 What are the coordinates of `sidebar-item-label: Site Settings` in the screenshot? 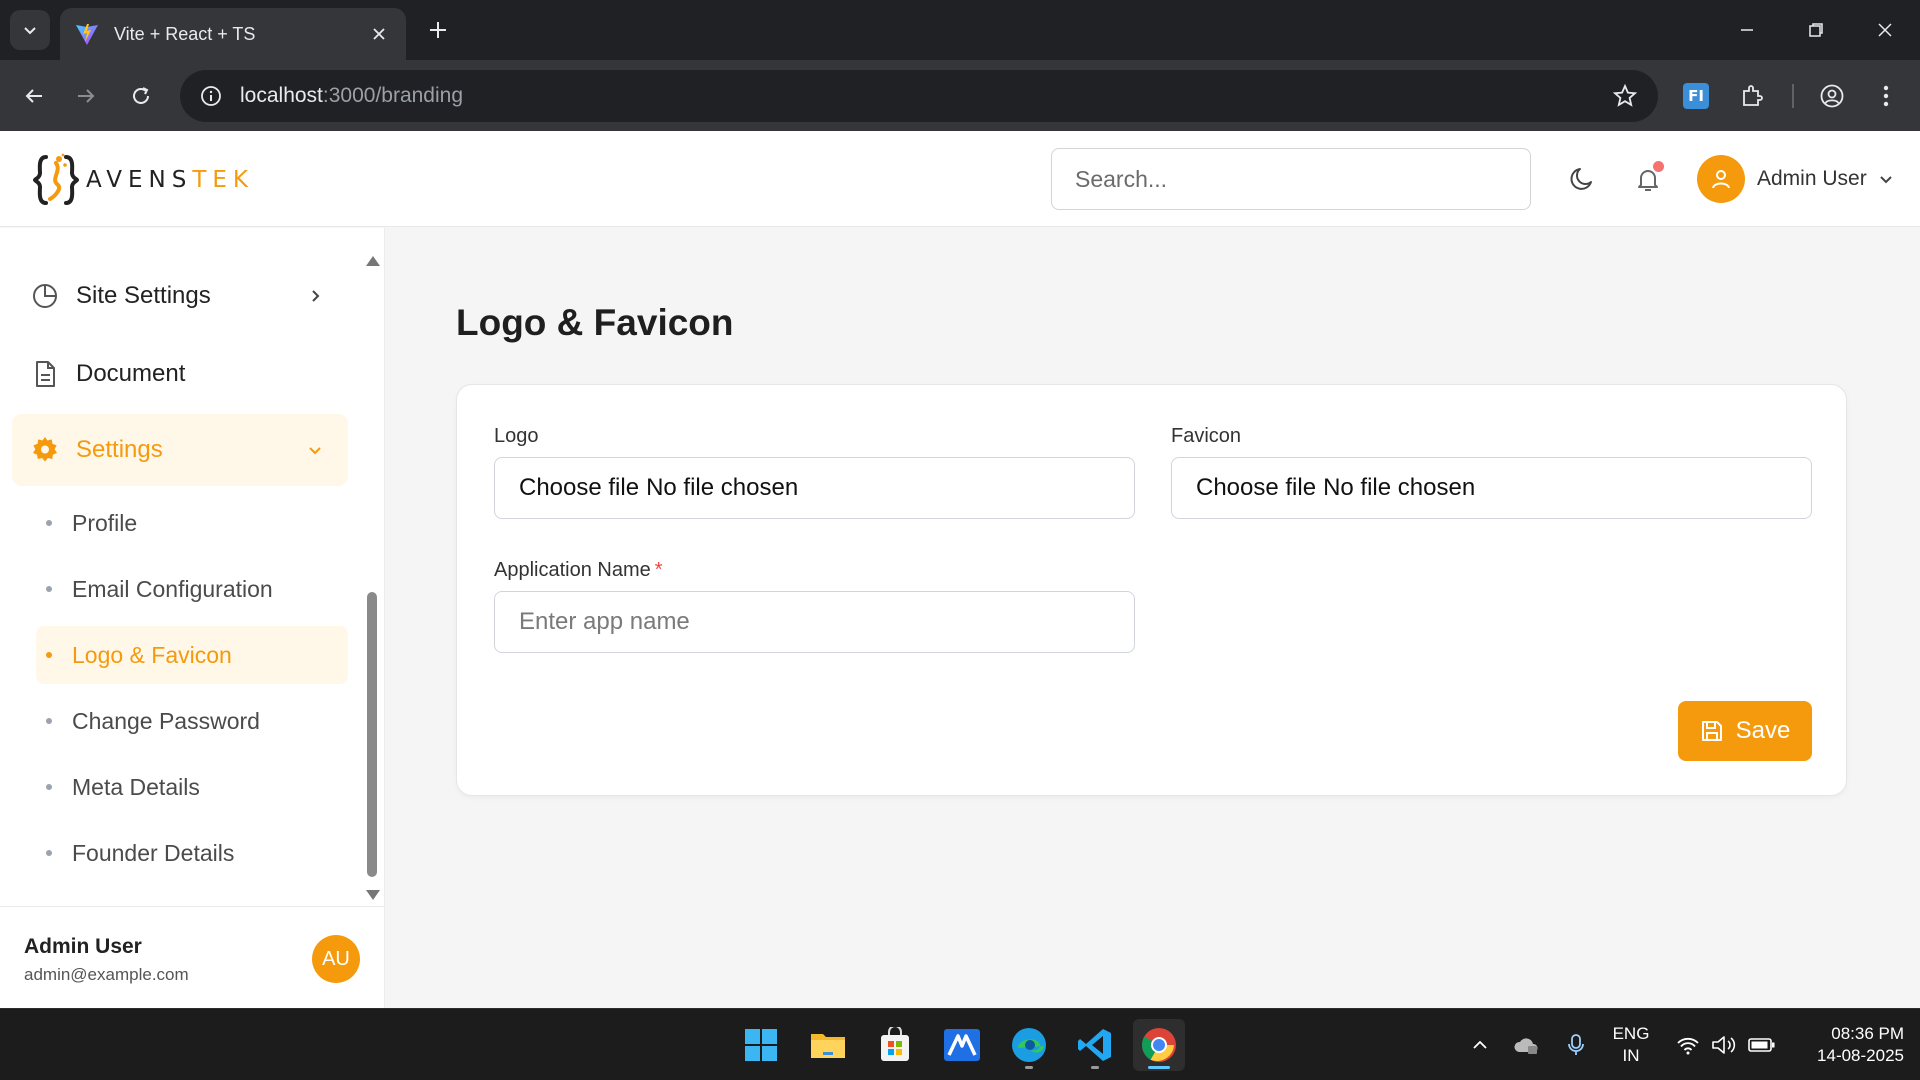 It's located at (143, 295).